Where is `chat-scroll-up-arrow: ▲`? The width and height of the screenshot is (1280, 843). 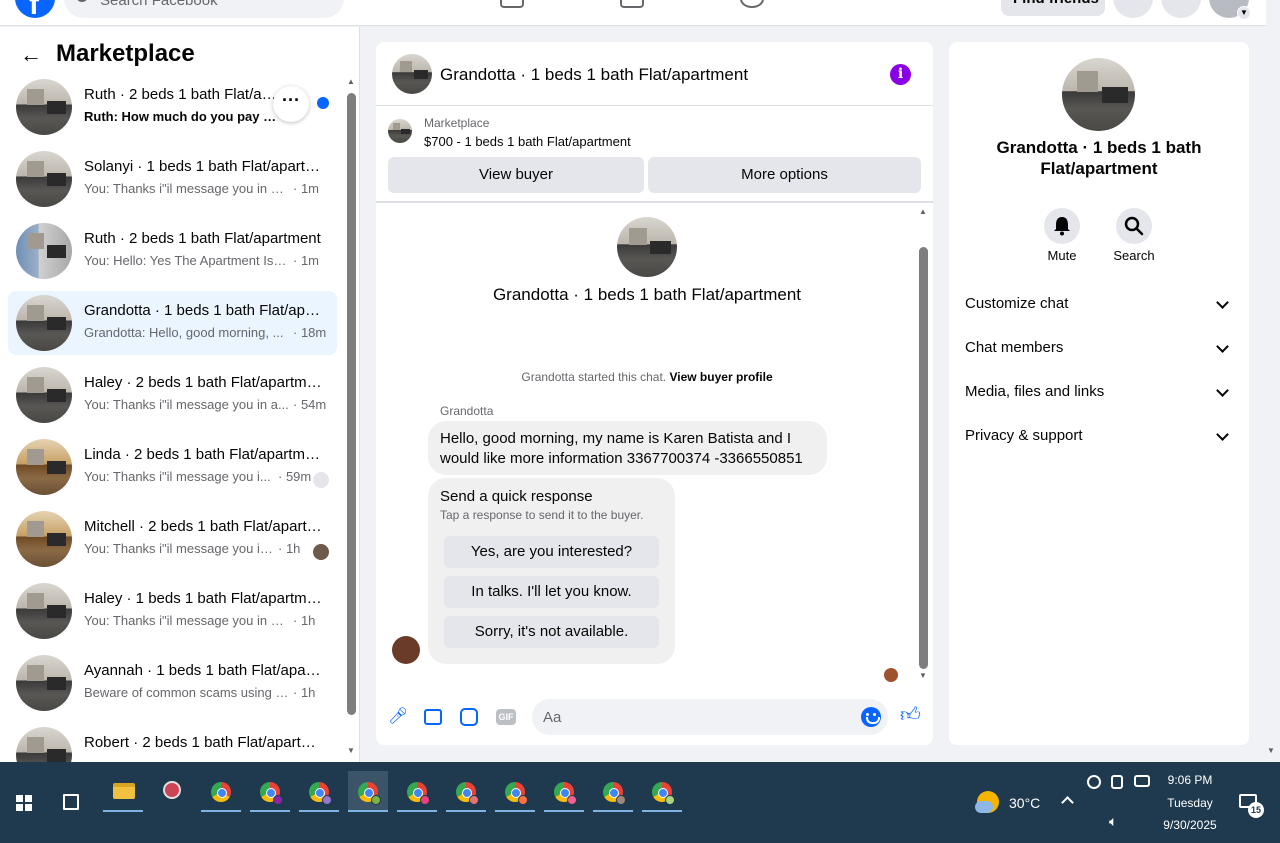
chat-scroll-up-arrow: ▲ is located at coordinates (923, 211).